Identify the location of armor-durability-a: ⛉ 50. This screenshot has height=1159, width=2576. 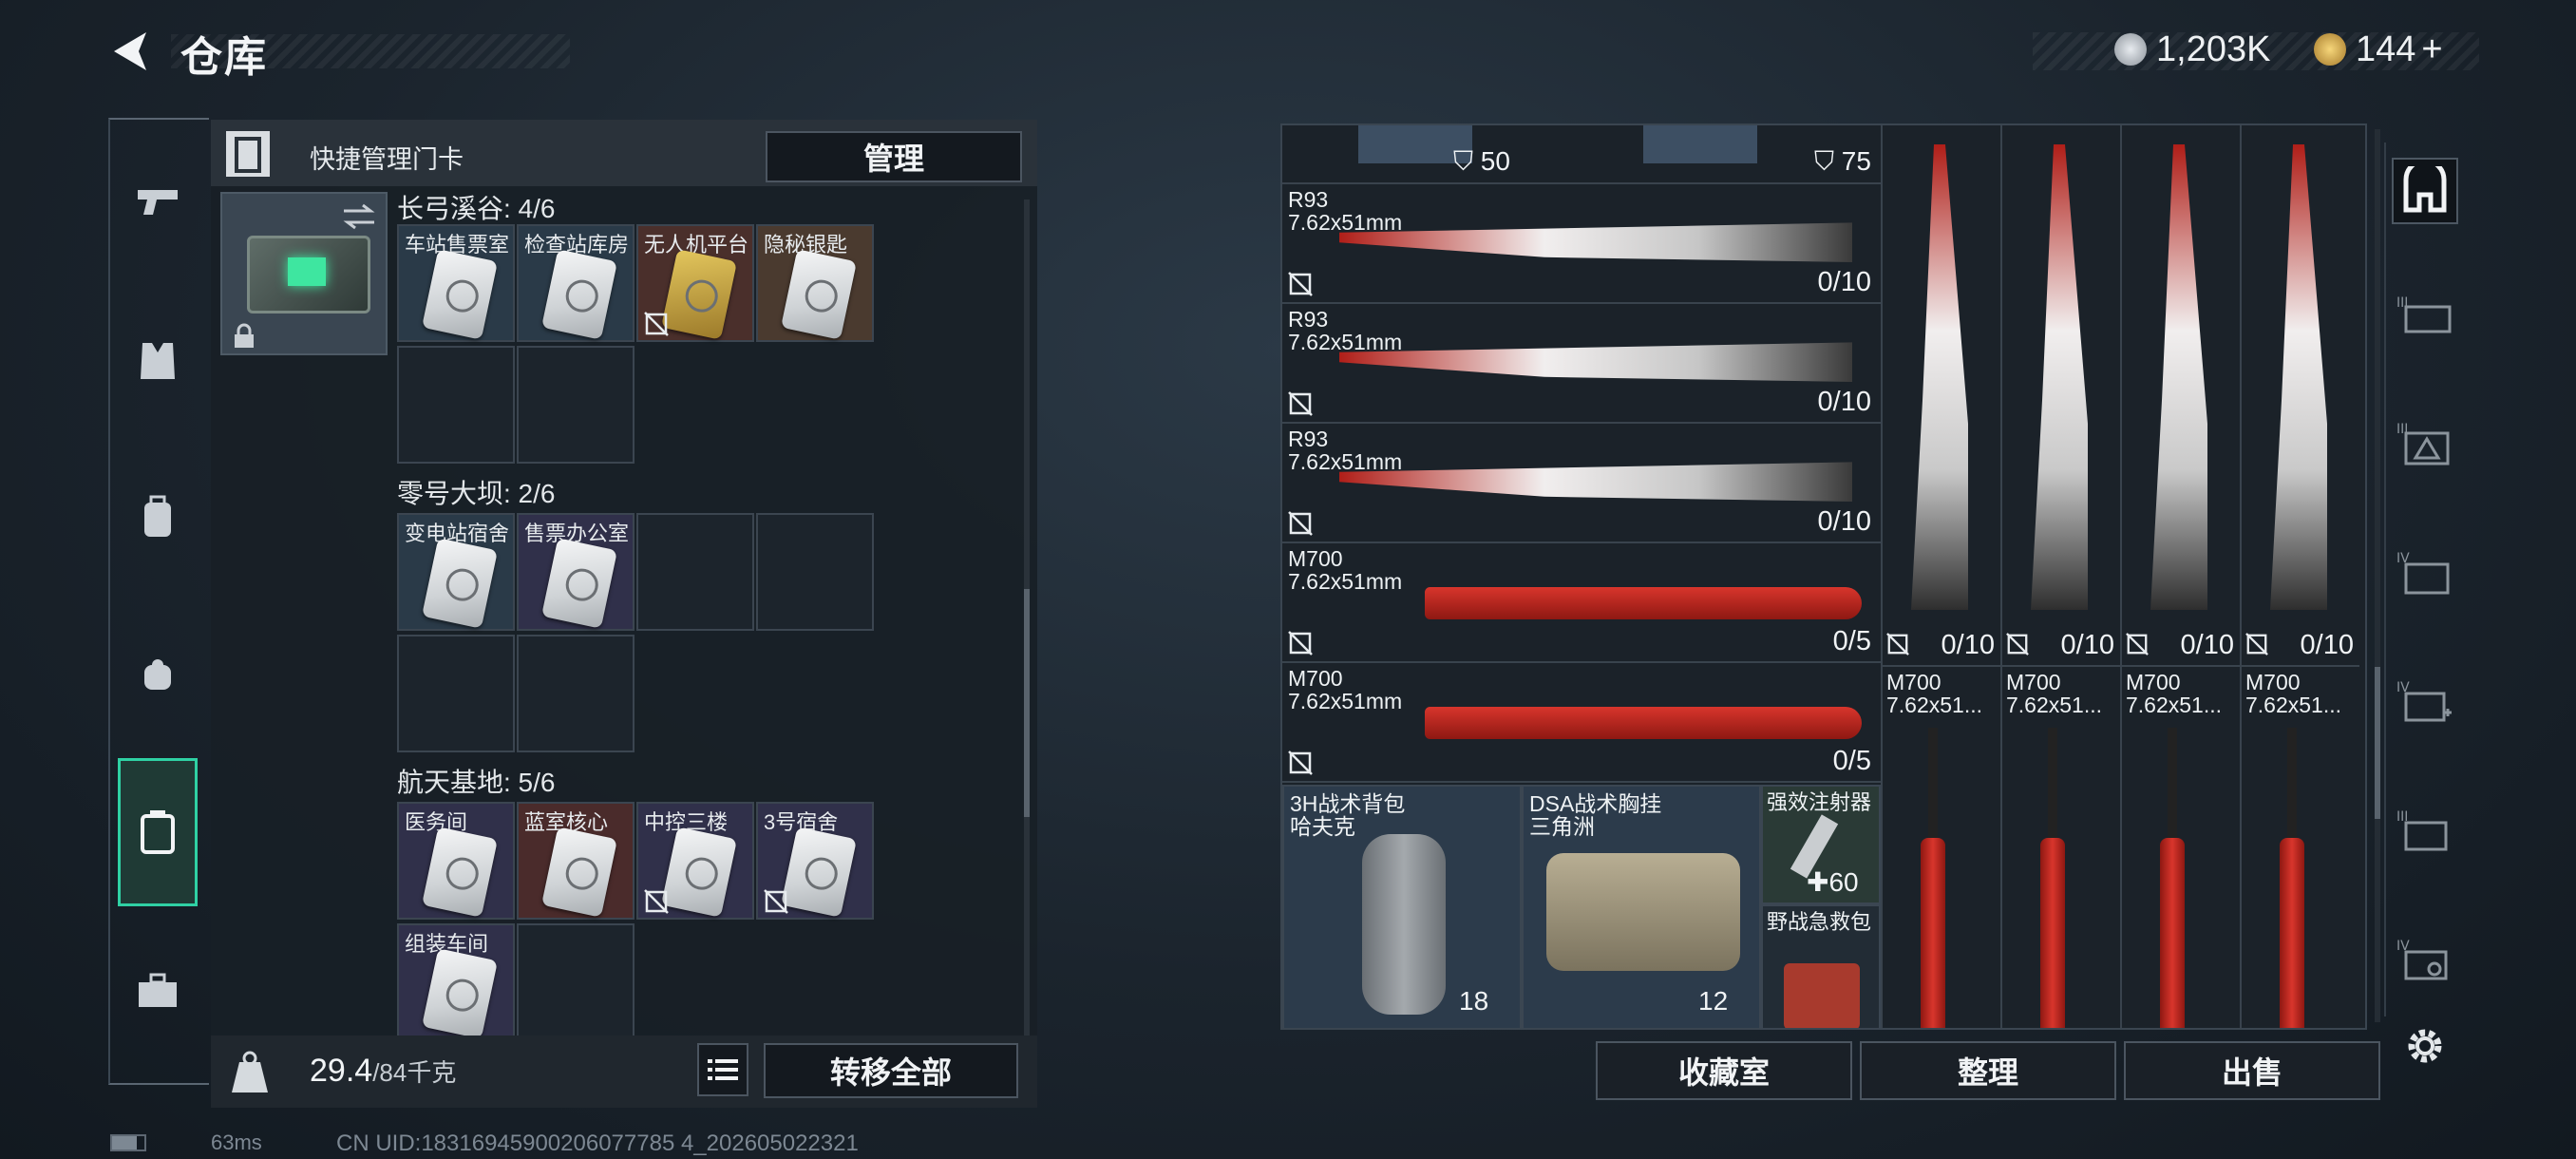
(1481, 161).